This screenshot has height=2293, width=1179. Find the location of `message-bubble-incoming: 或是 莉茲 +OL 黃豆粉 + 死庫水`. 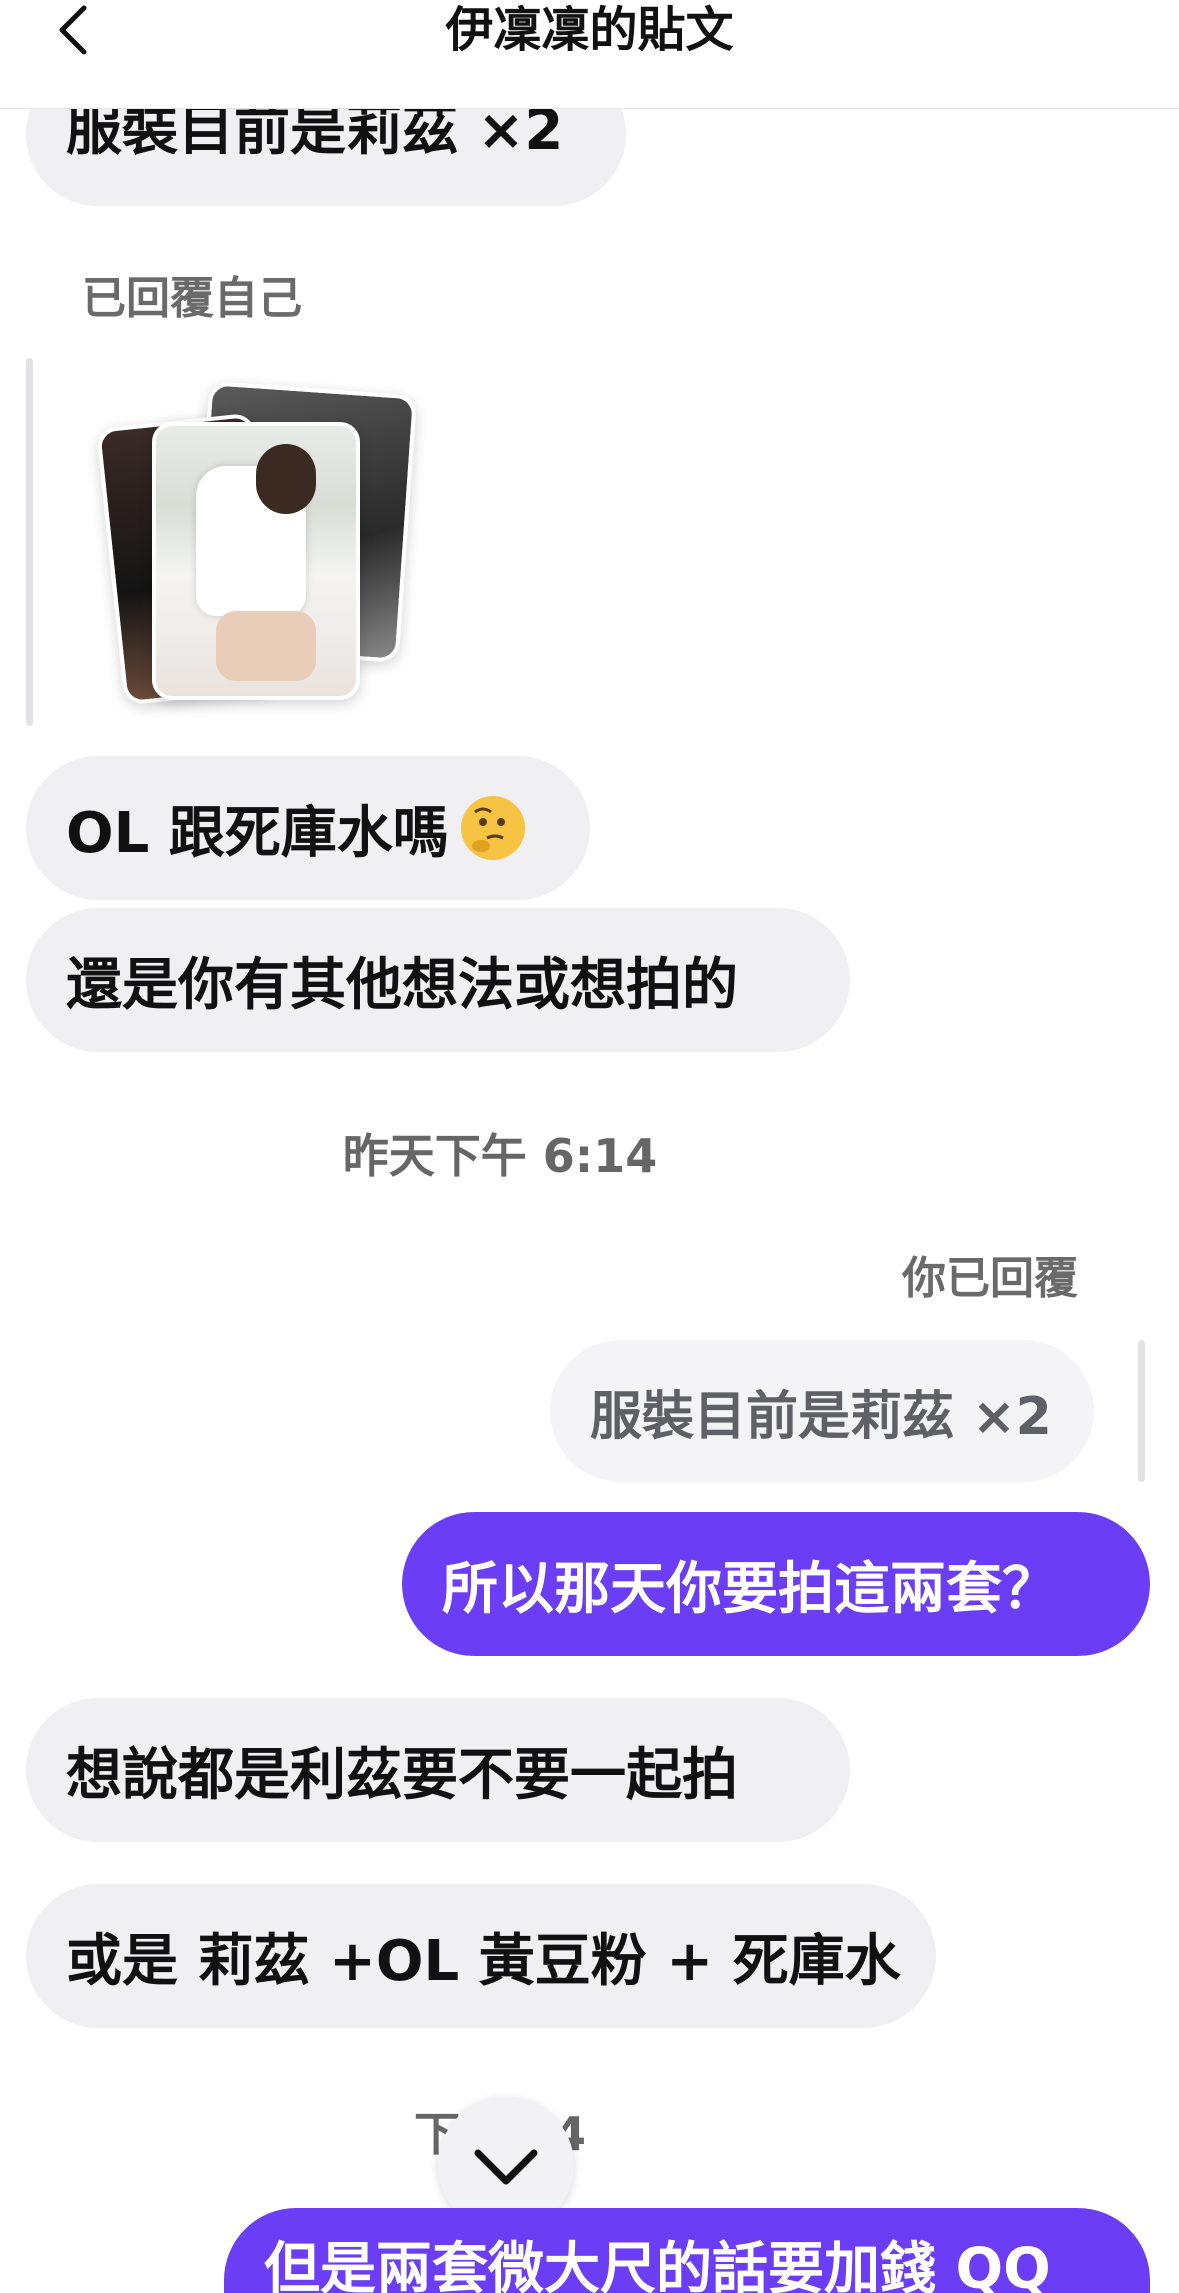

message-bubble-incoming: 或是 莉茲 +OL 黃豆粉 + 死庫水 is located at coordinates (481, 1956).